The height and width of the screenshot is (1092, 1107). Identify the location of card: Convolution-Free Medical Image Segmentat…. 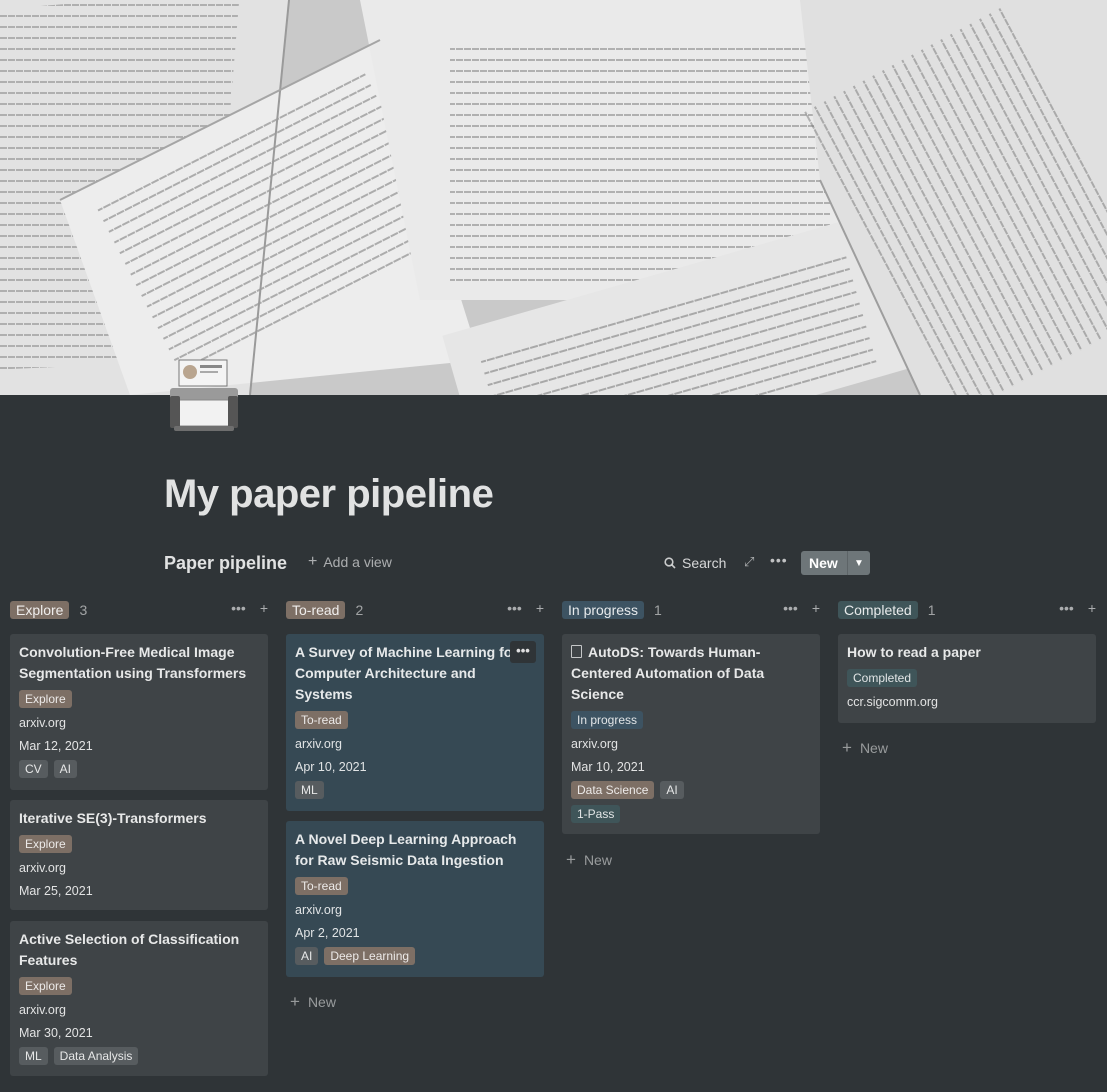
(139, 712).